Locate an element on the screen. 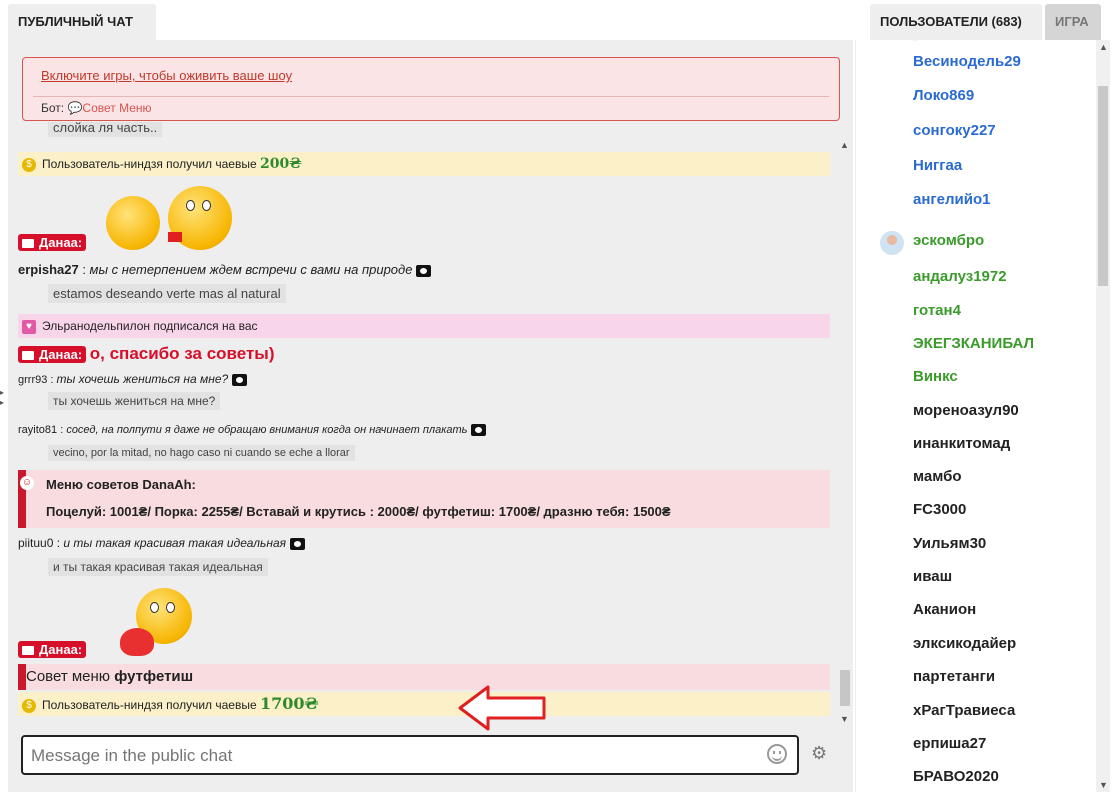 This screenshot has width=1118, height=792. bot-line: Бот: 💬Совет Меню is located at coordinates (96, 108).